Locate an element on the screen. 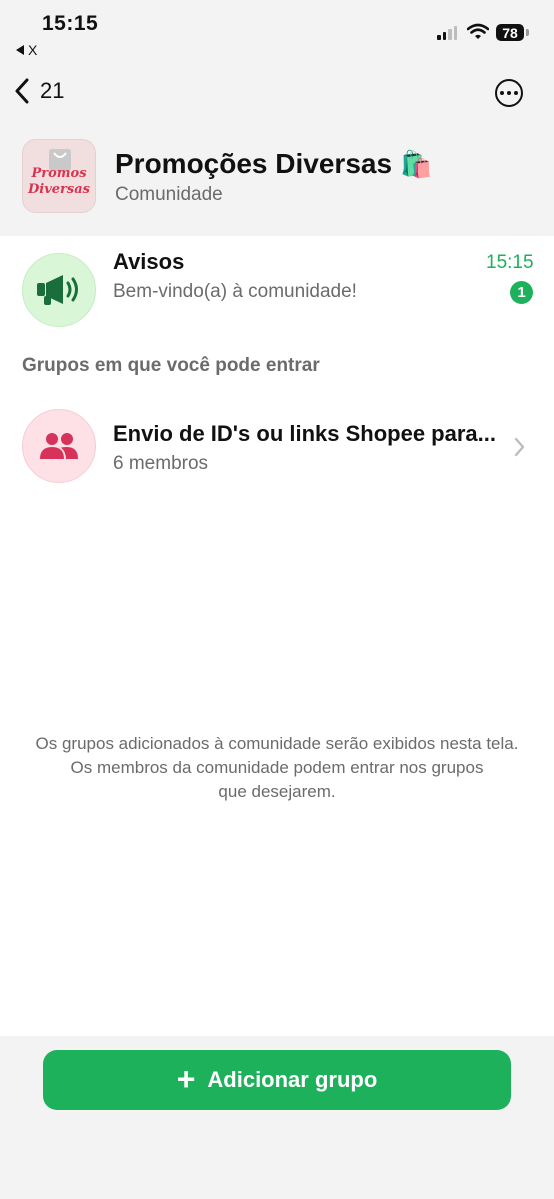 The height and width of the screenshot is (1199, 554). add-group-label: Adicionar grupo is located at coordinates (292, 1079).